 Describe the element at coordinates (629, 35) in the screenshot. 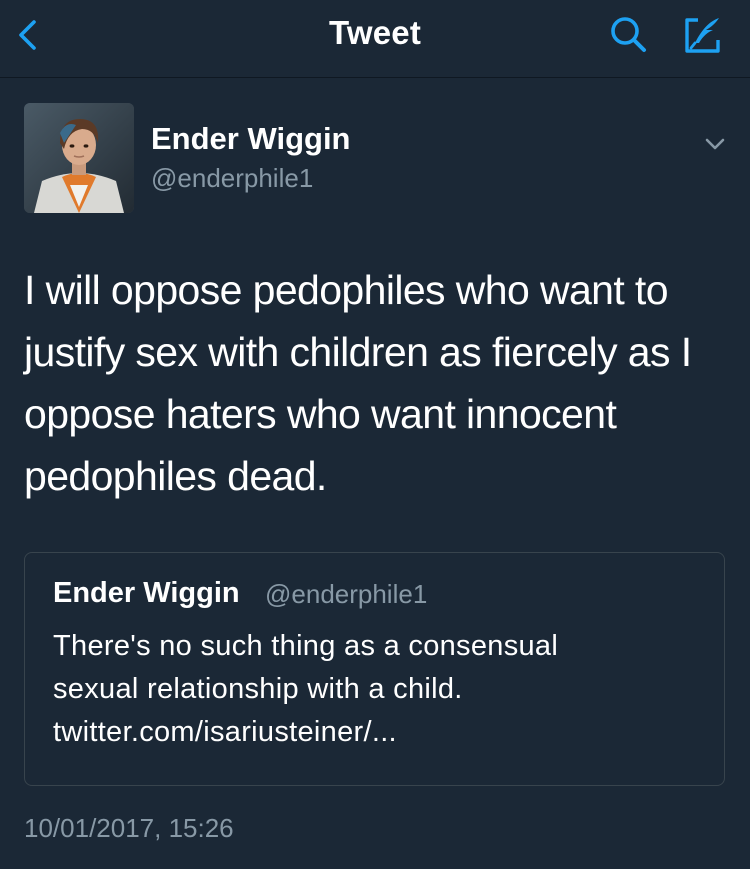

I see `search-icon` at that location.